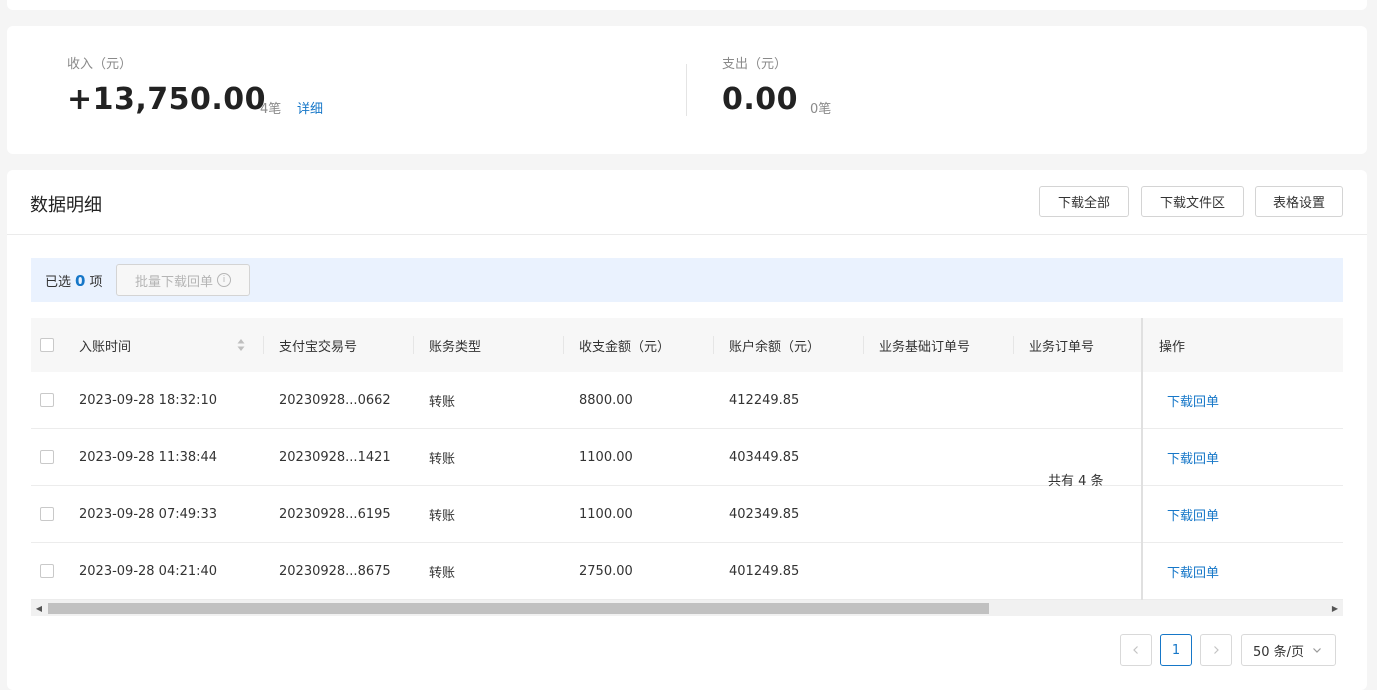 This screenshot has width=1377, height=690. I want to click on page-size-select: 50 条/页, so click(1288, 650).